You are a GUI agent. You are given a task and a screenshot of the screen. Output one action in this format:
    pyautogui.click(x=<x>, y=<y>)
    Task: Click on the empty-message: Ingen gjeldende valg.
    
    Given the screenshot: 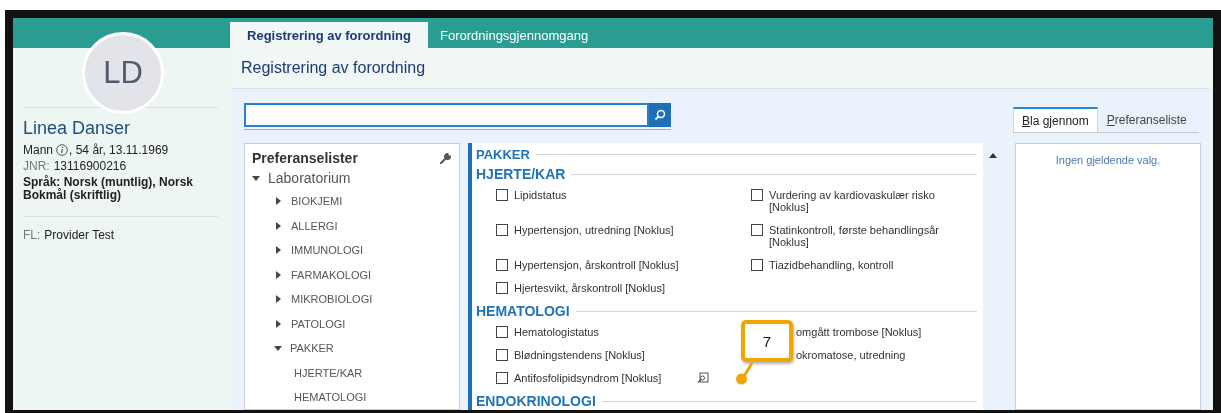 What is the action you would take?
    pyautogui.click(x=1108, y=160)
    